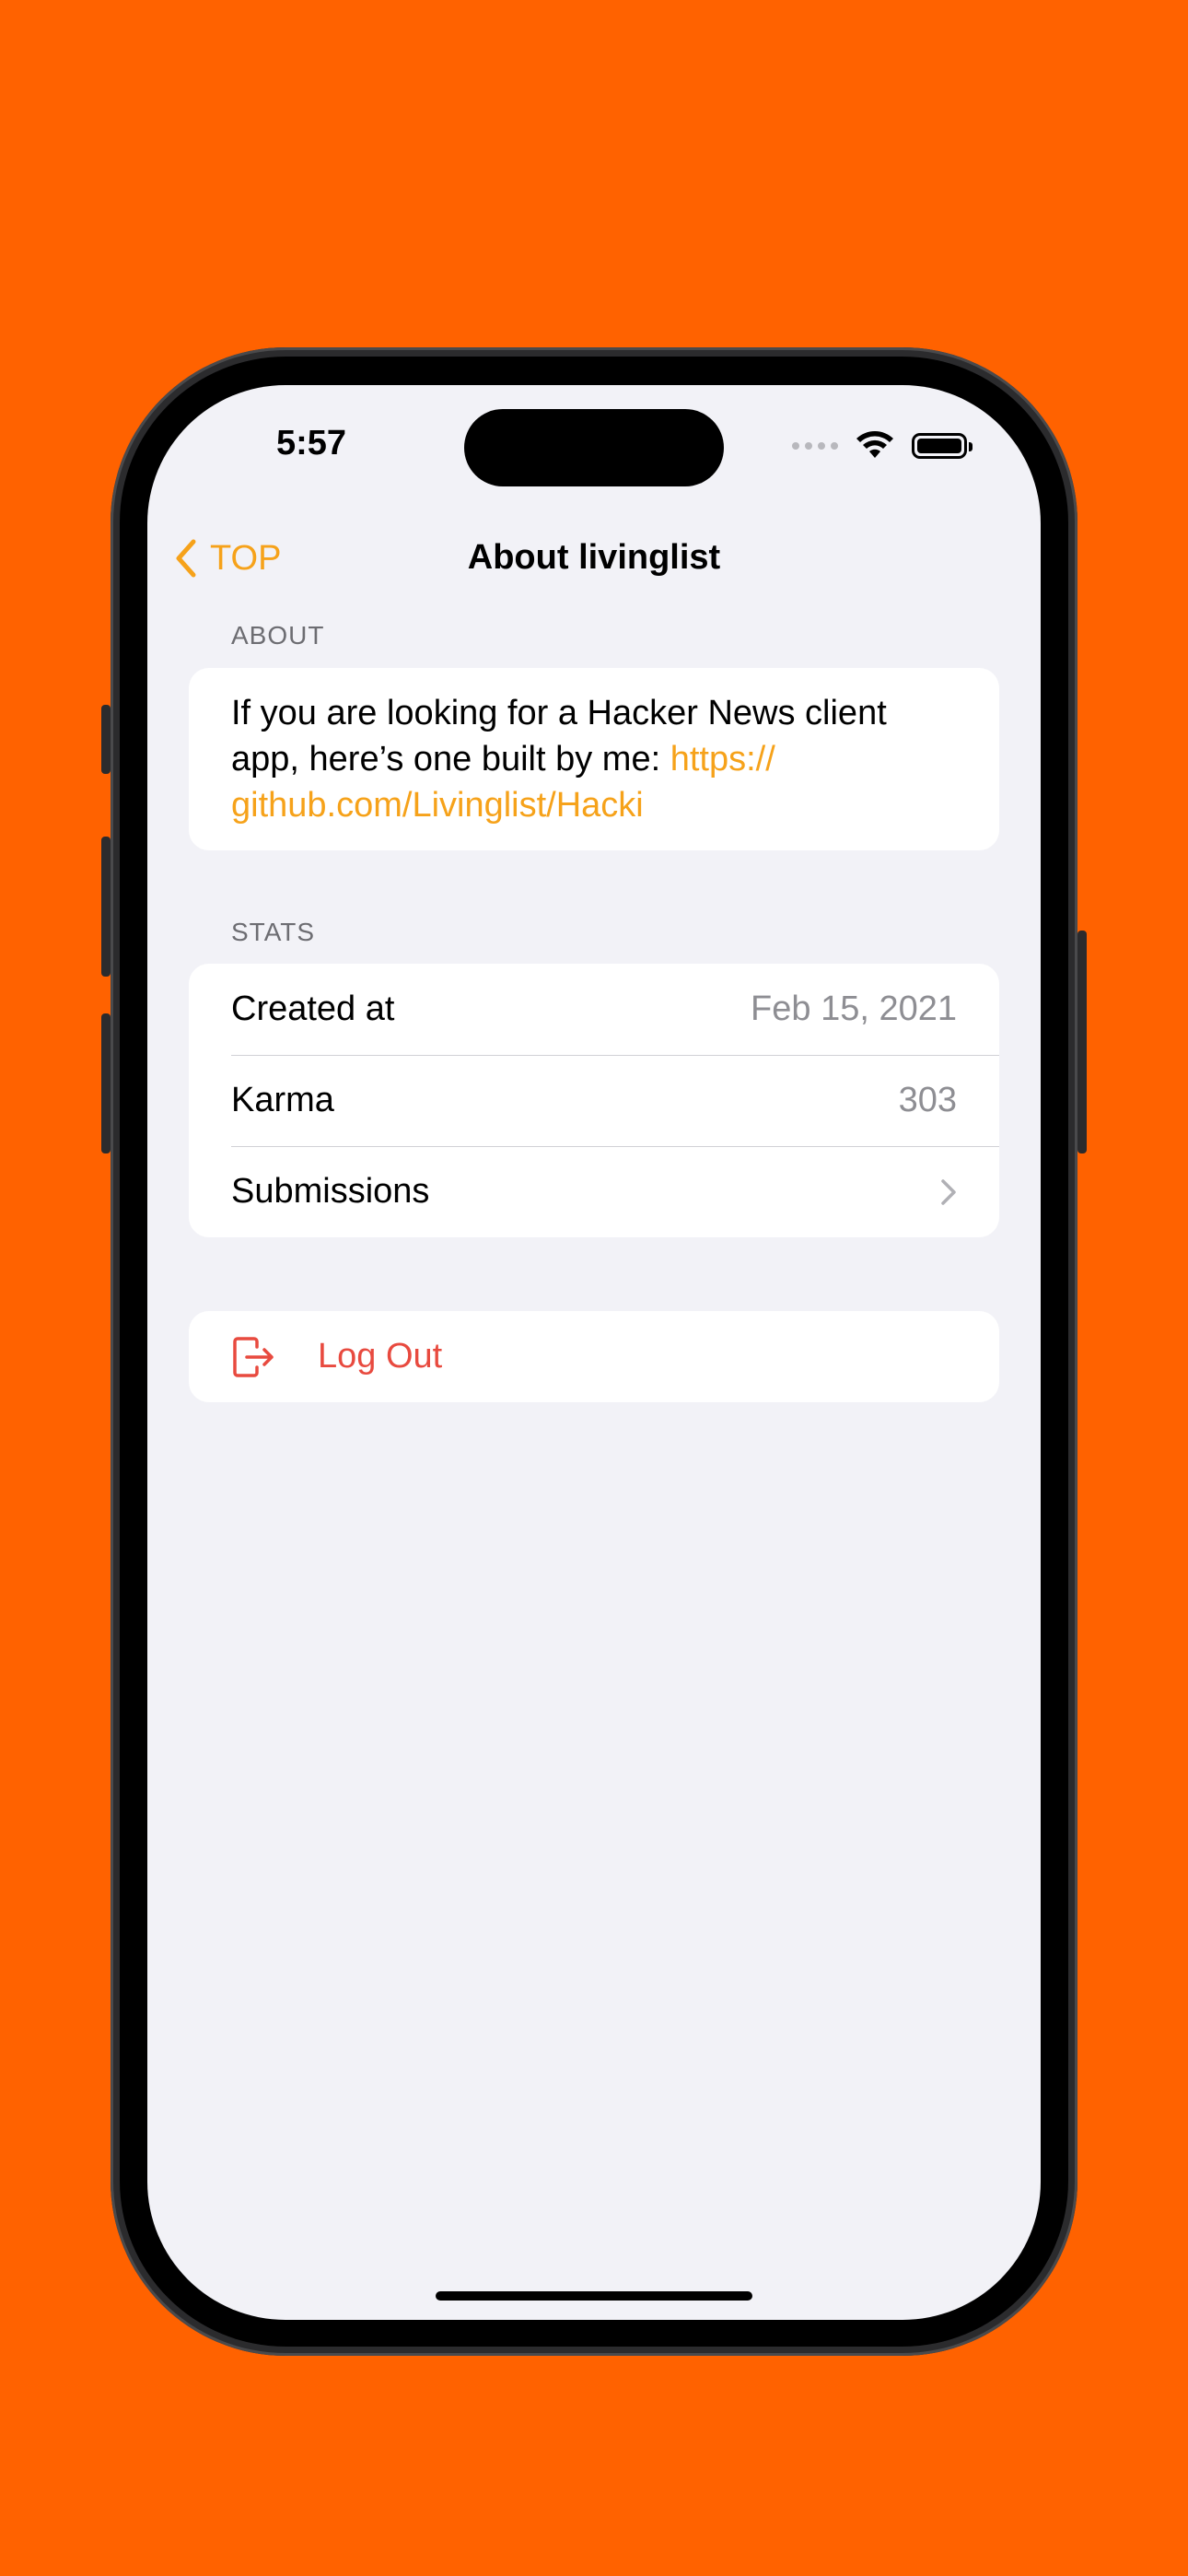 This screenshot has width=1188, height=2576. Describe the element at coordinates (273, 932) in the screenshot. I see `stats-section-header: STATS` at that location.